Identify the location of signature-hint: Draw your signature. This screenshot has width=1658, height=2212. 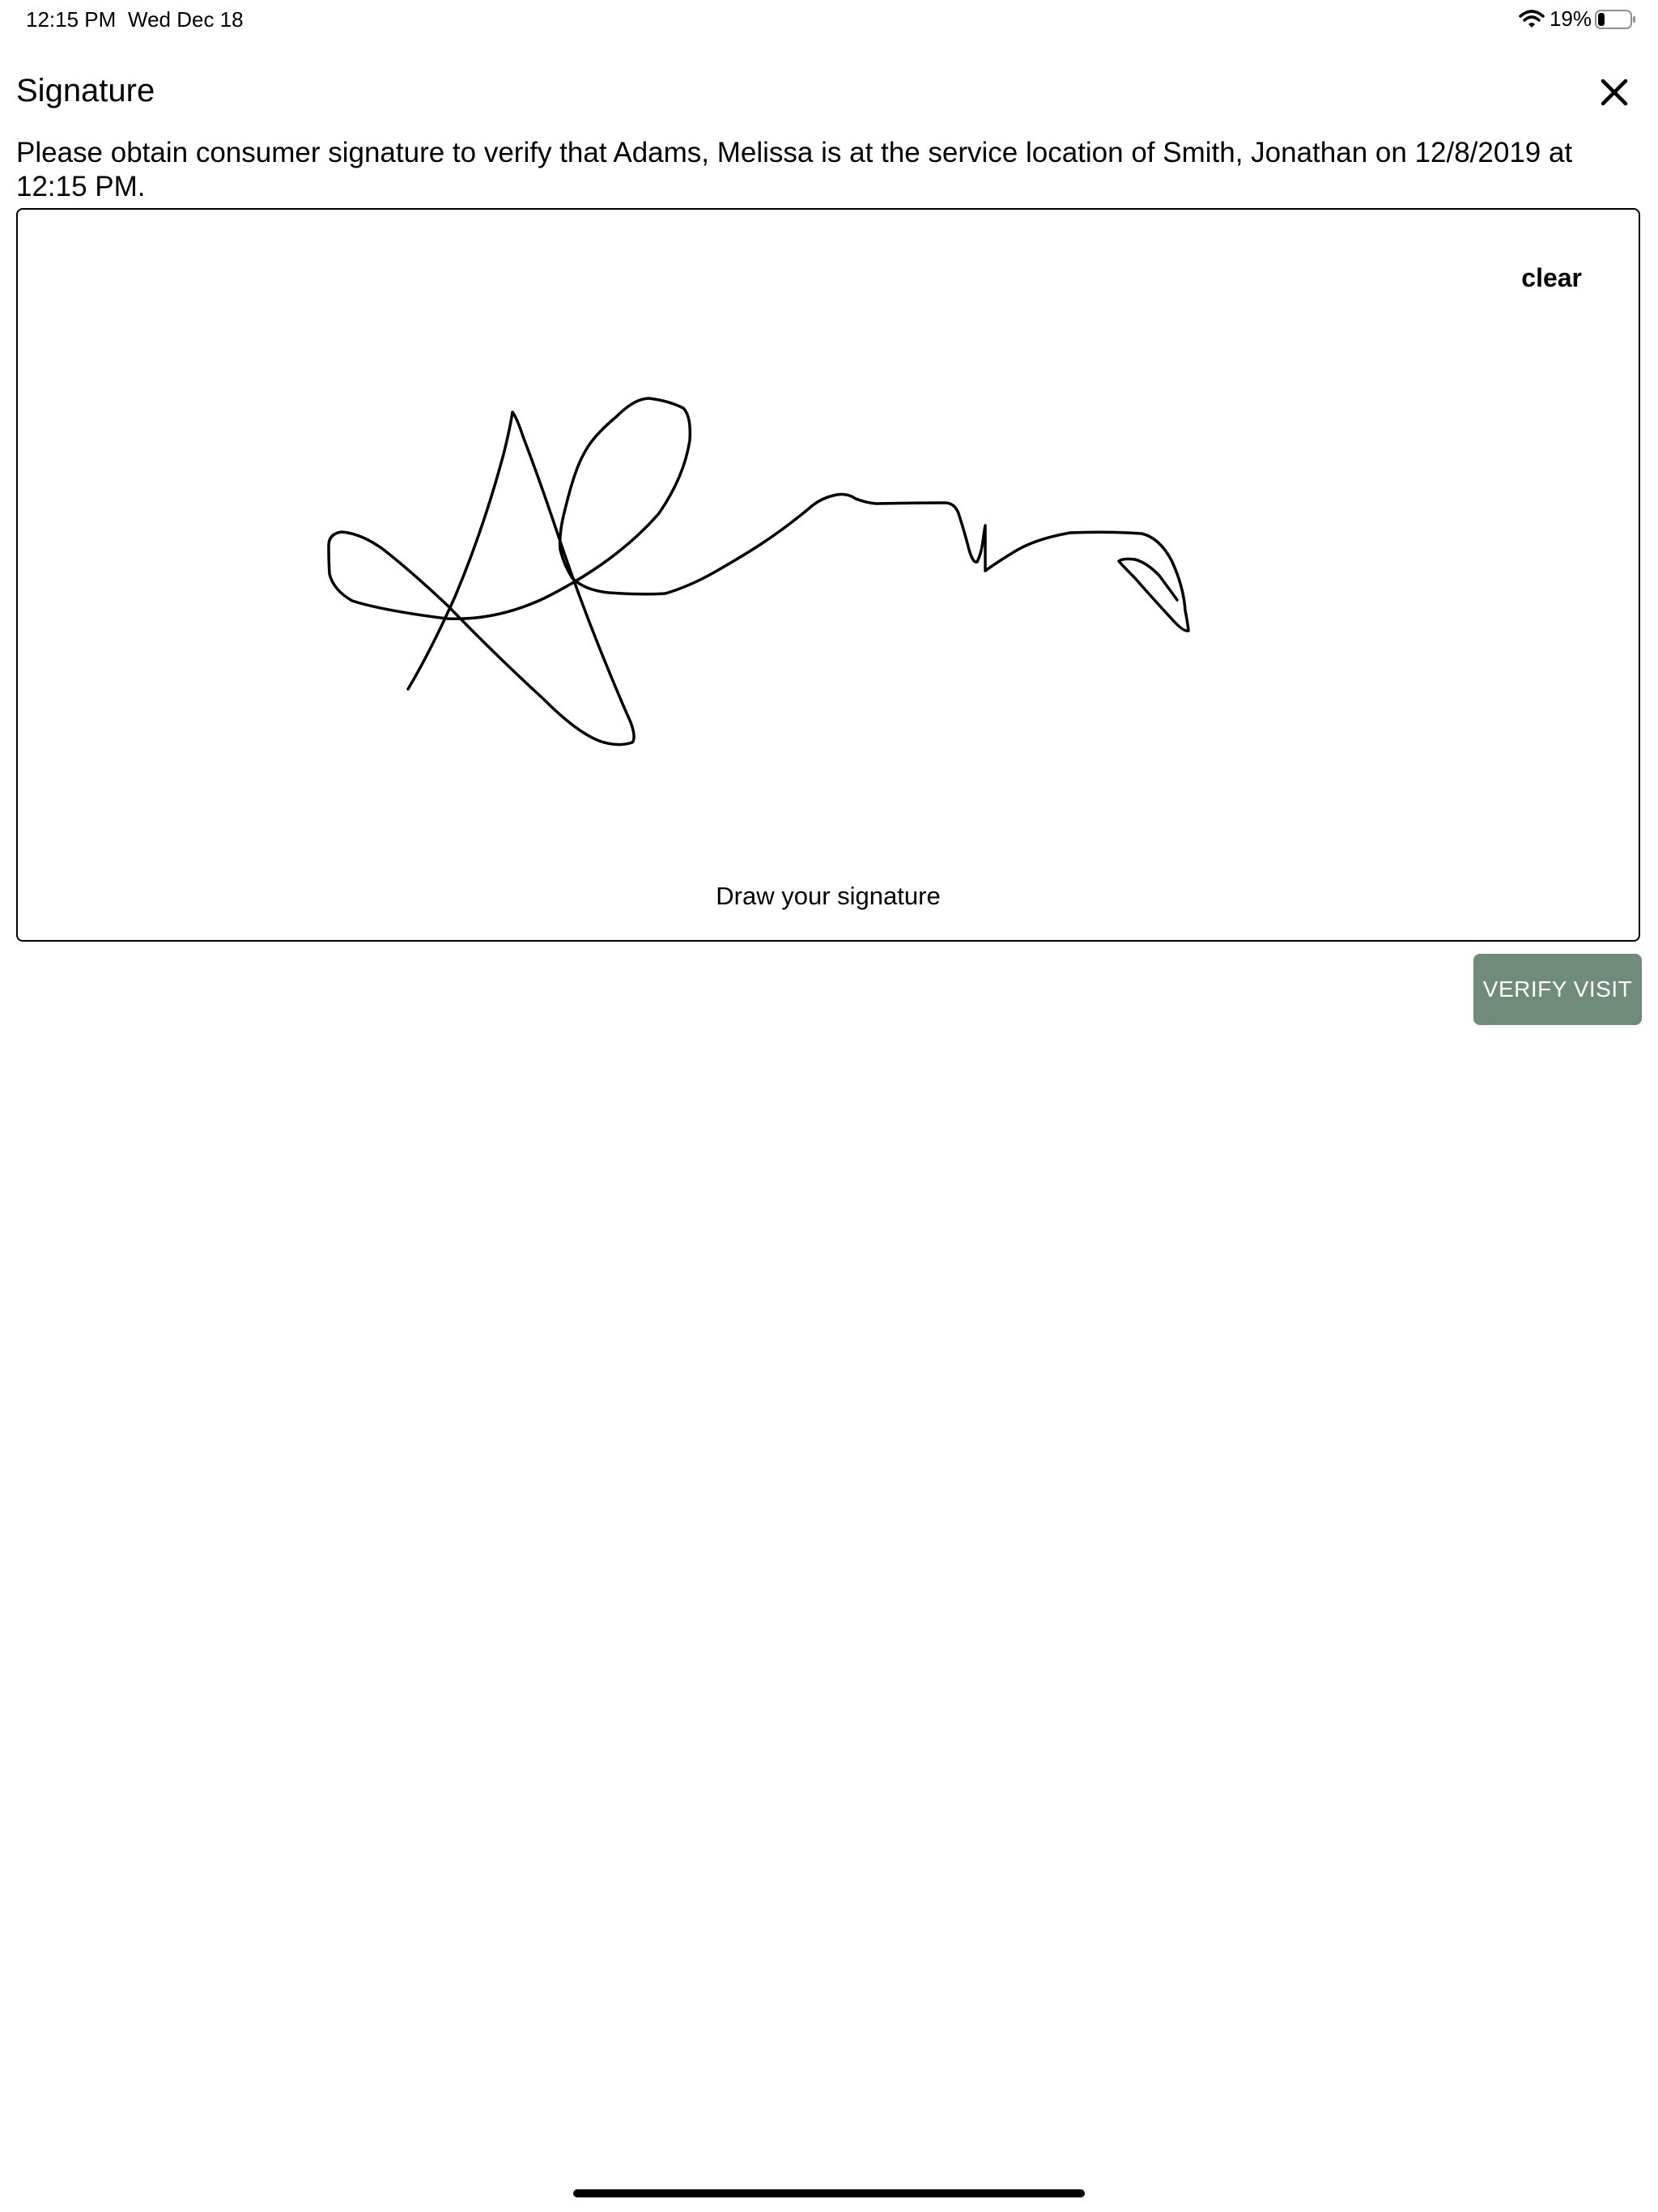
(828, 896).